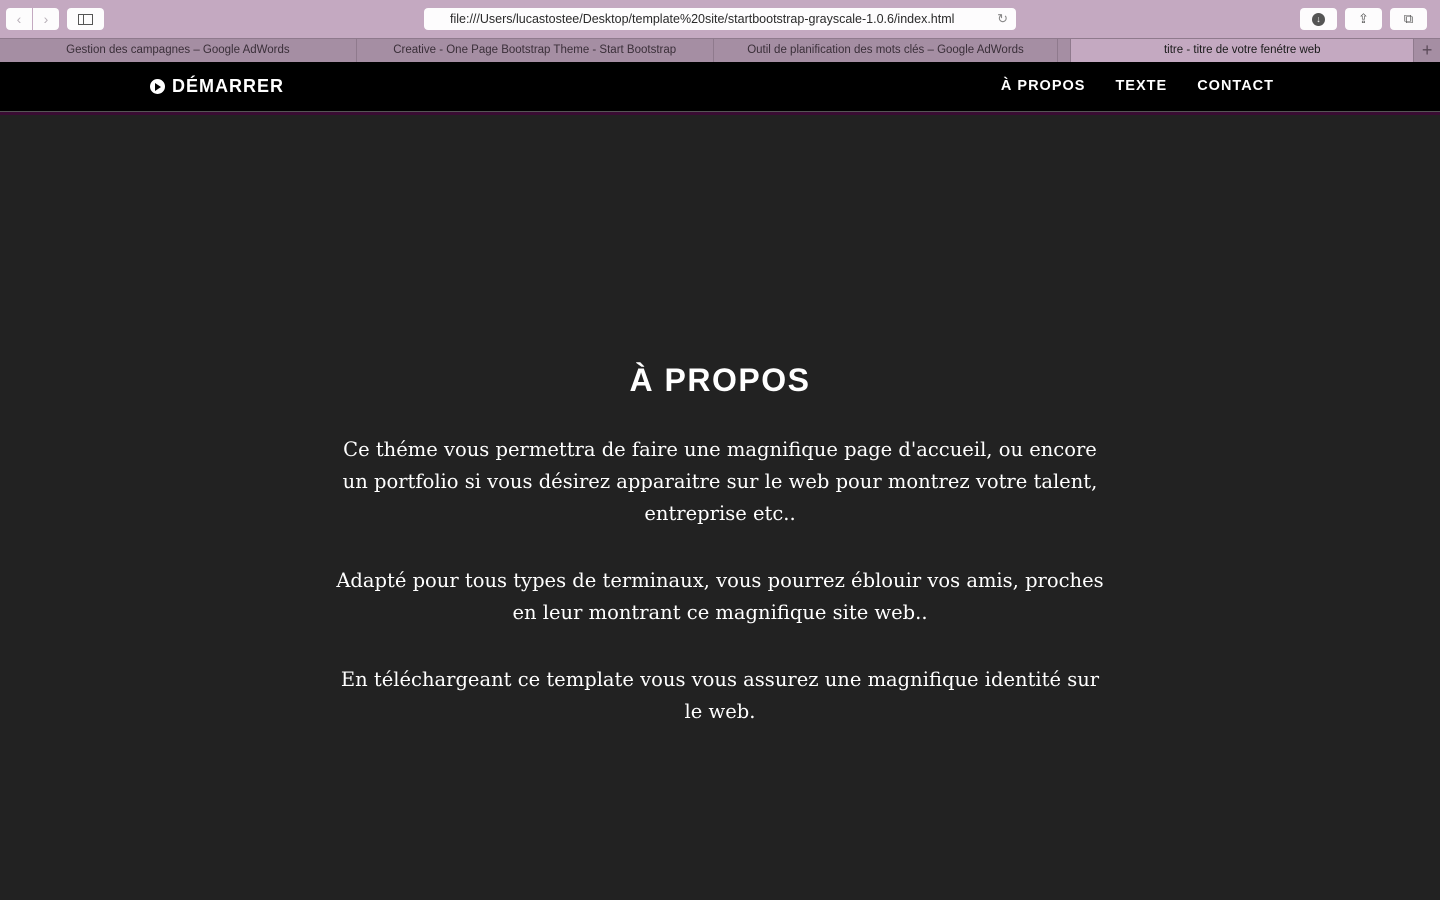 The height and width of the screenshot is (900, 1440). I want to click on tab-spacer, so click(1065, 50).